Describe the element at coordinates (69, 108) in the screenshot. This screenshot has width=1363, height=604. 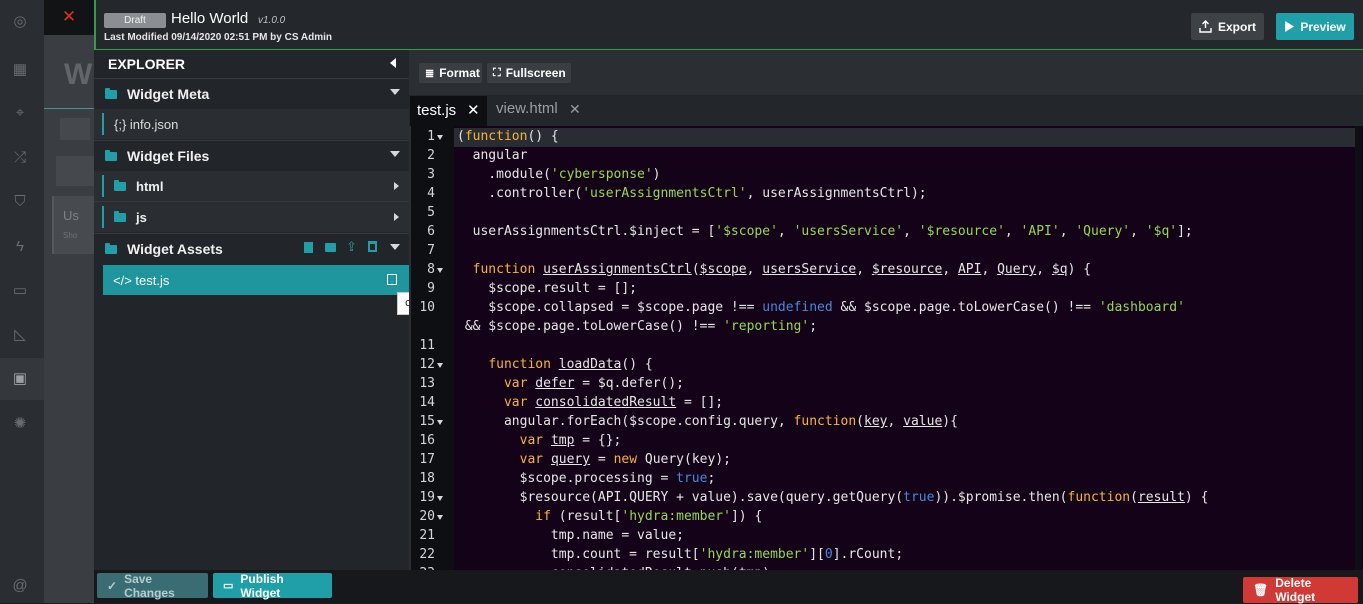
I see `background-divider` at that location.